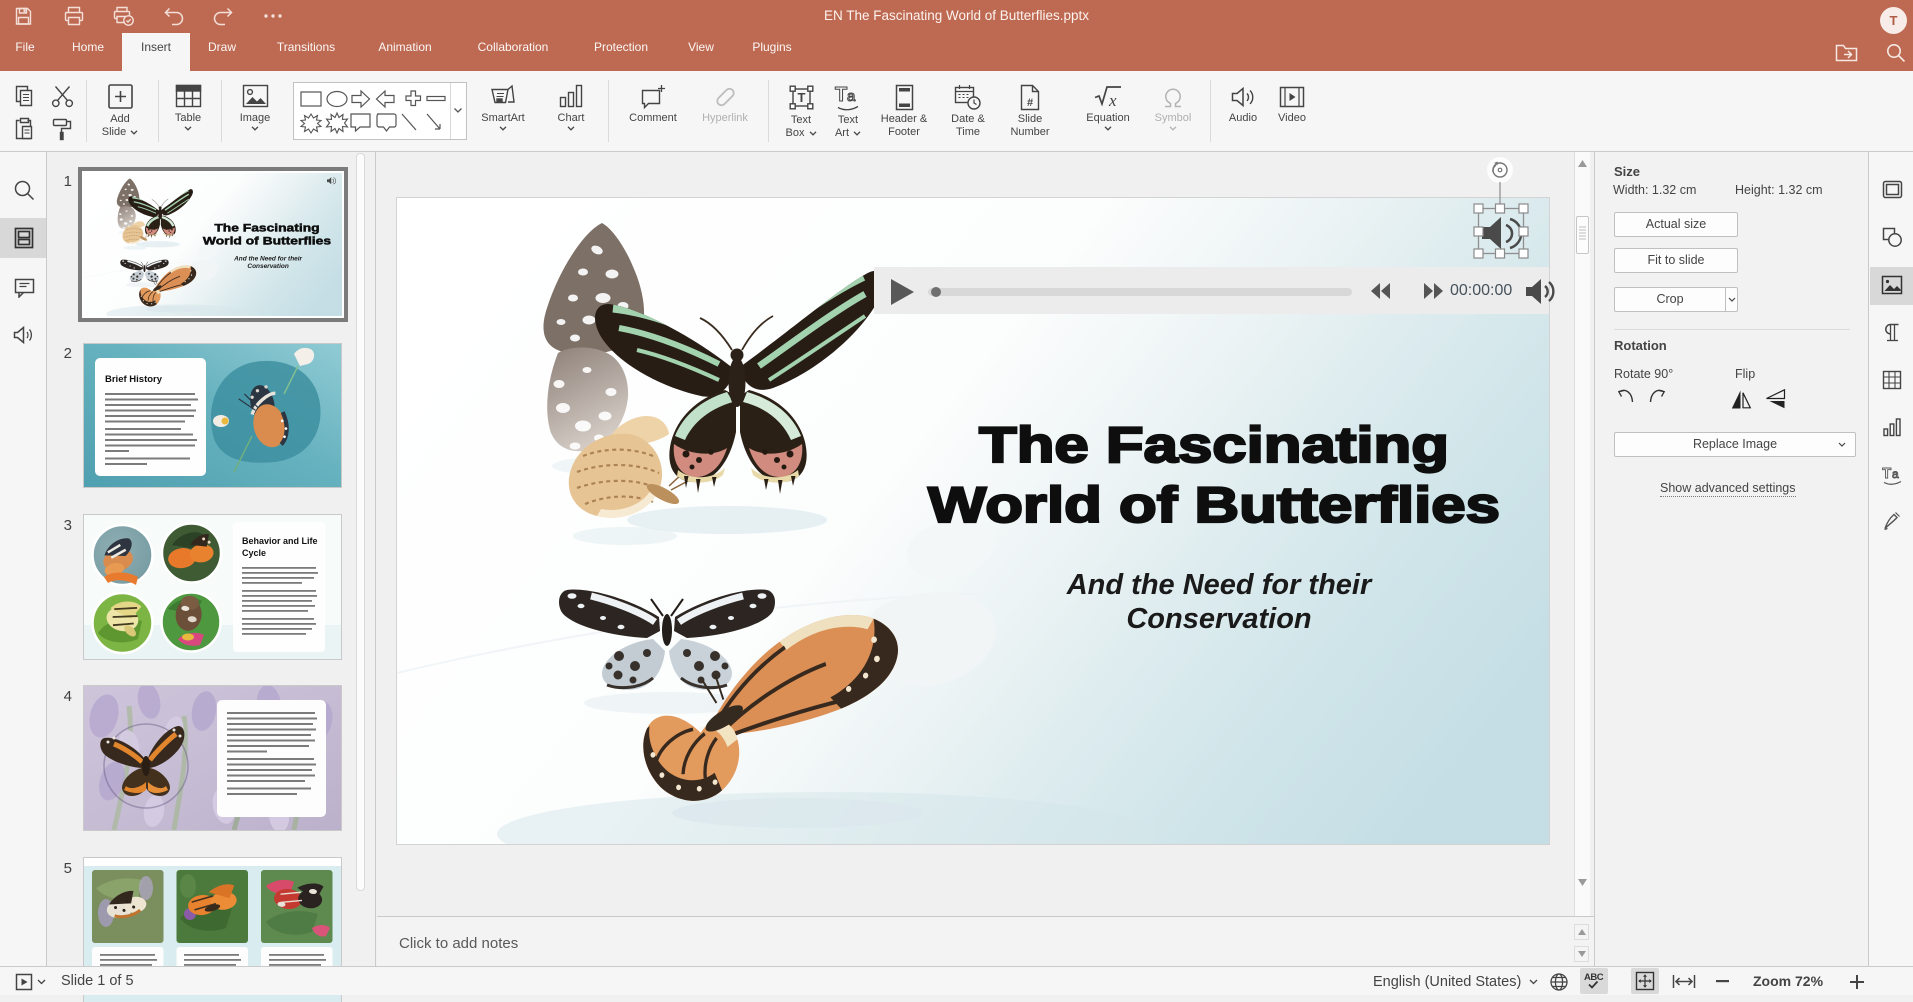  I want to click on svg-text: x, so click(1112, 100).